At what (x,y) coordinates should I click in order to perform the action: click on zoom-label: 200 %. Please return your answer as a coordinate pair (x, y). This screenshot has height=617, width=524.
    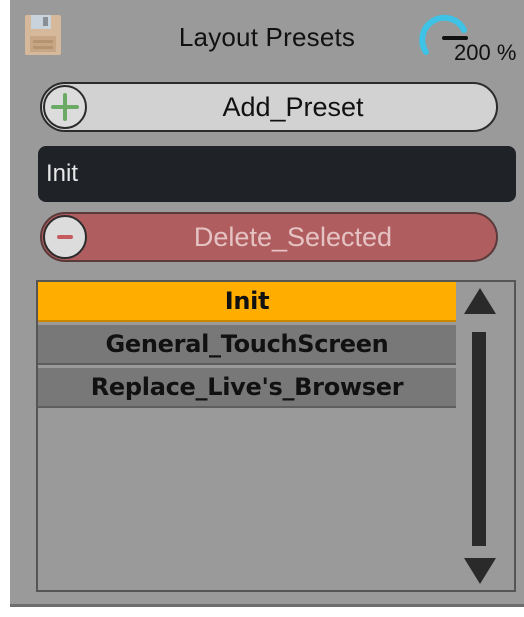
    Looking at the image, I should click on (485, 52).